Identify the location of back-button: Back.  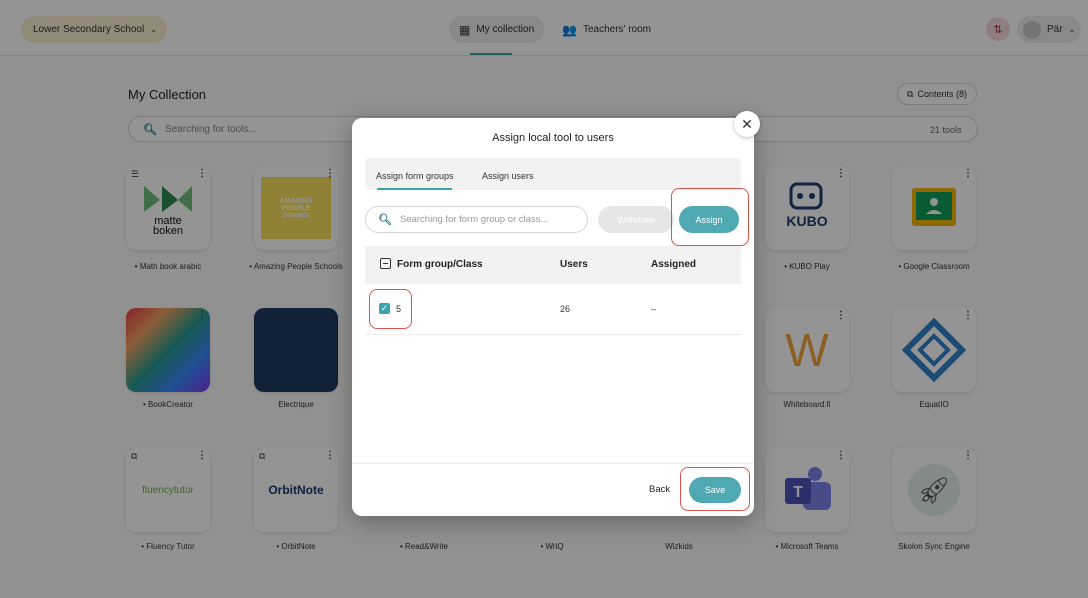
(659, 489).